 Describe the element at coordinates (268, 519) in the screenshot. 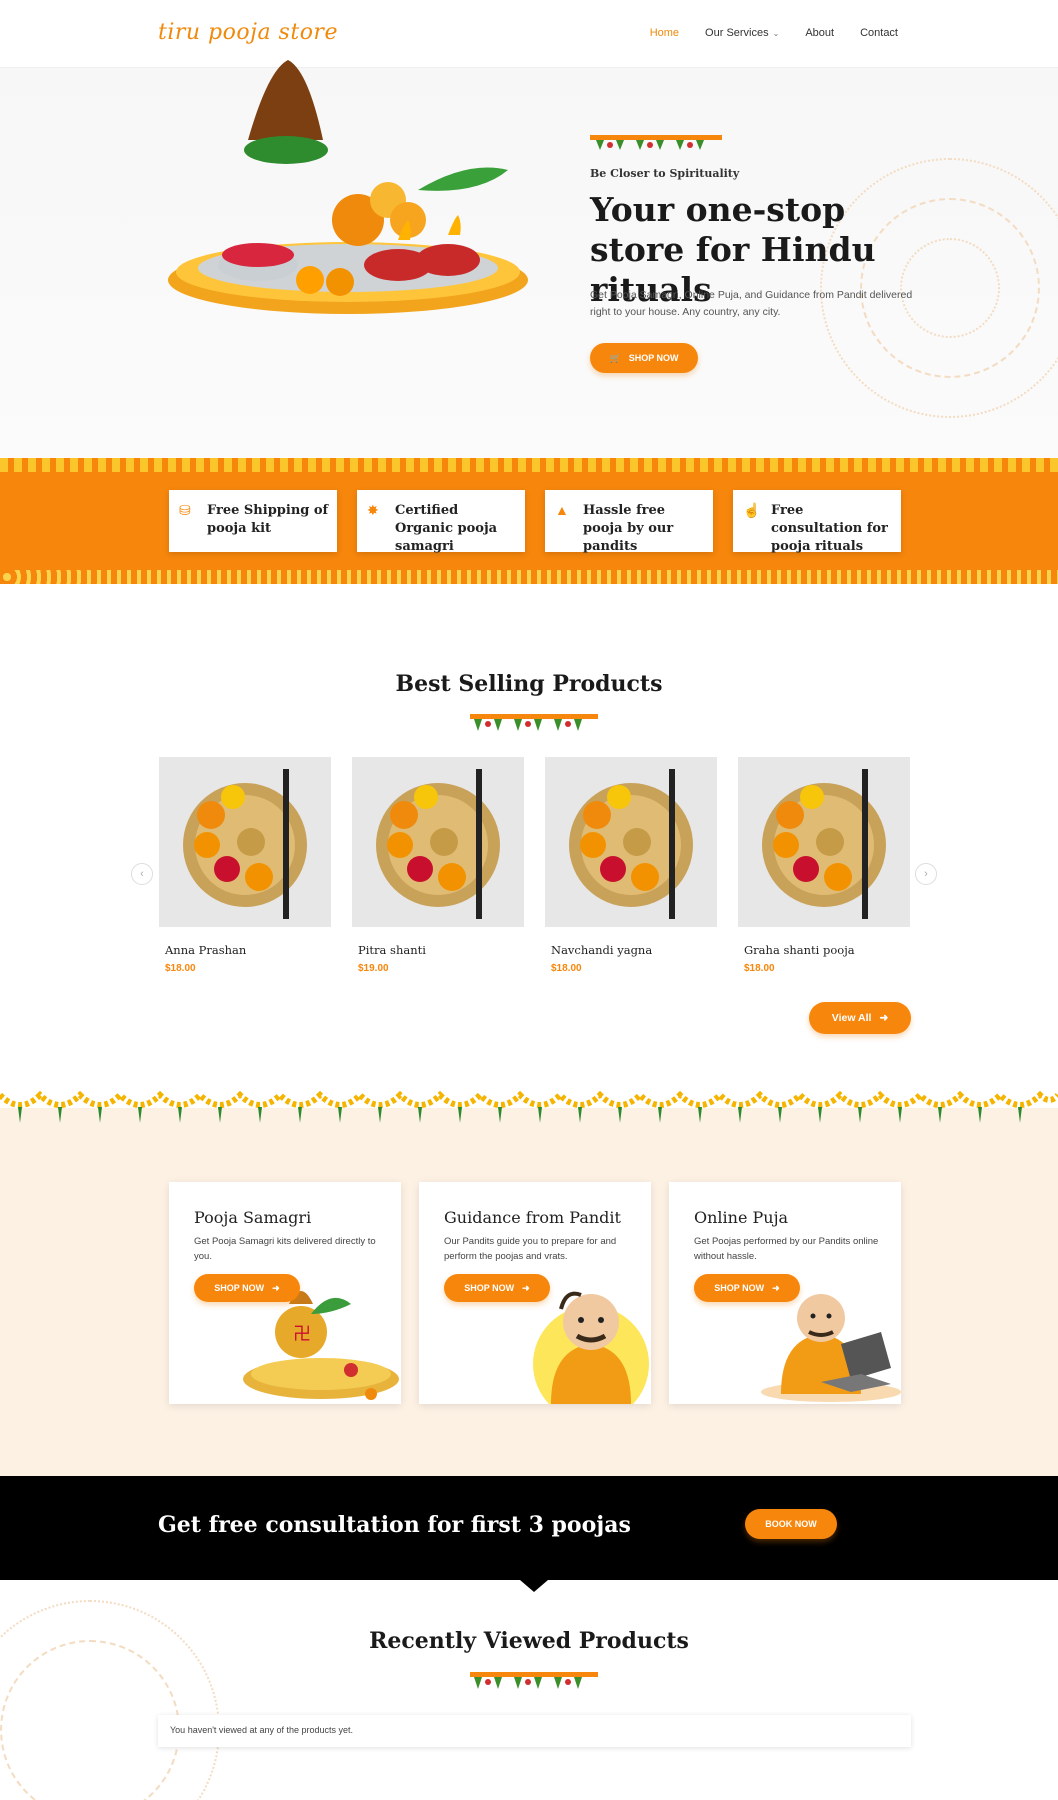

I see `feature-label: Free Shipping of pooja kit` at that location.